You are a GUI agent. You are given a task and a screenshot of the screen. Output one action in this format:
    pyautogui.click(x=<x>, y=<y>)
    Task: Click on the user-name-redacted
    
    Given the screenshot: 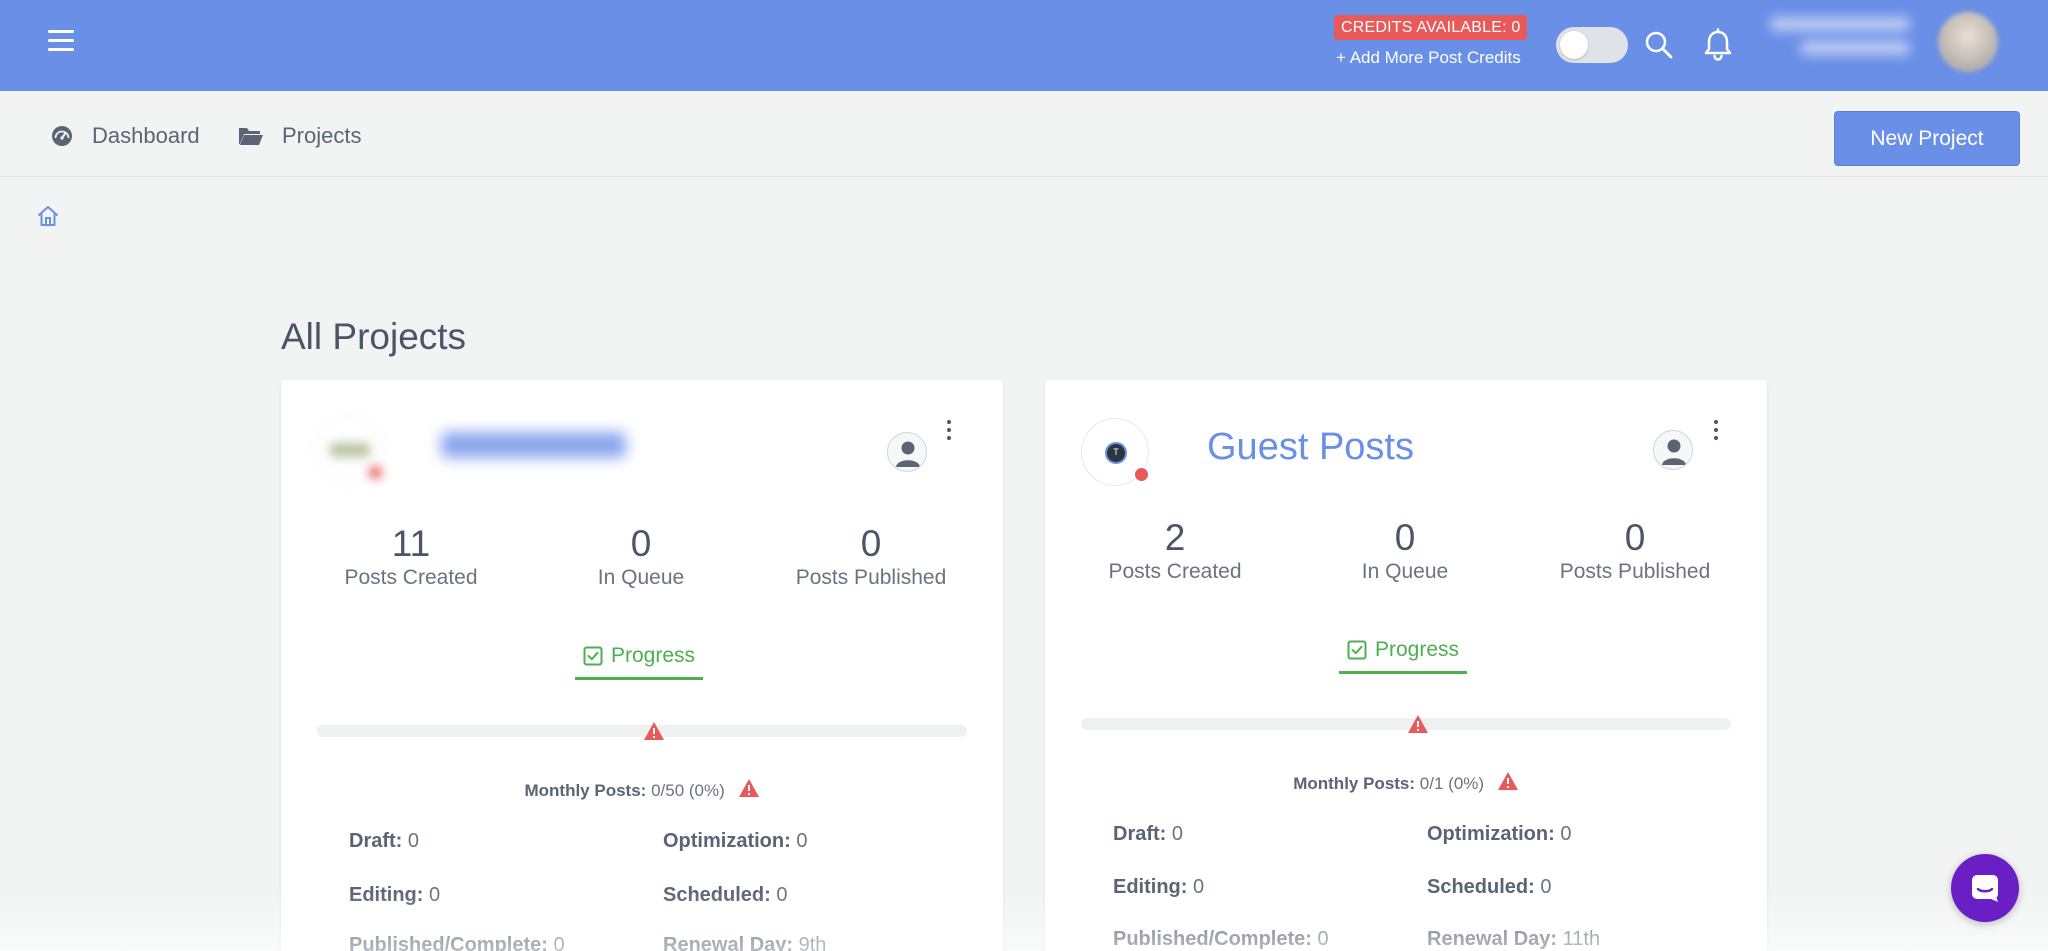 What is the action you would take?
    pyautogui.click(x=1844, y=42)
    